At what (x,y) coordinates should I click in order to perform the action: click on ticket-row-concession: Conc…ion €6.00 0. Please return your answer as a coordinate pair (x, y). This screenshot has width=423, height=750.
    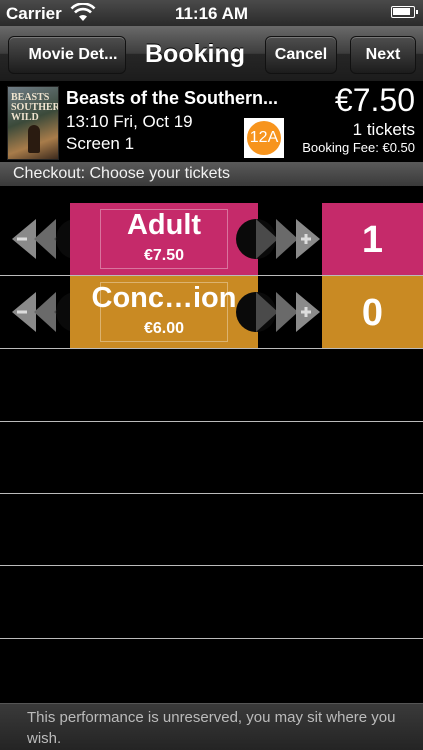
    Looking at the image, I should click on (211, 312).